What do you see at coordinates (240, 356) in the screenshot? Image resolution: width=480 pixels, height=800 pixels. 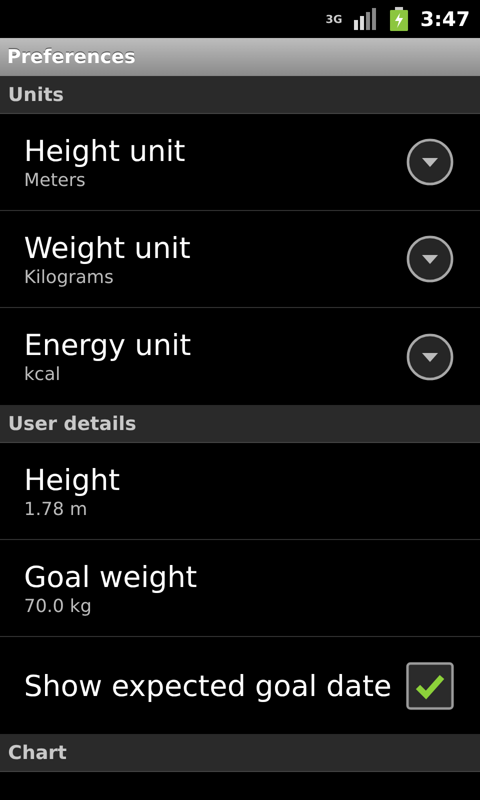 I see `preference-item: Energy unit kcal` at bounding box center [240, 356].